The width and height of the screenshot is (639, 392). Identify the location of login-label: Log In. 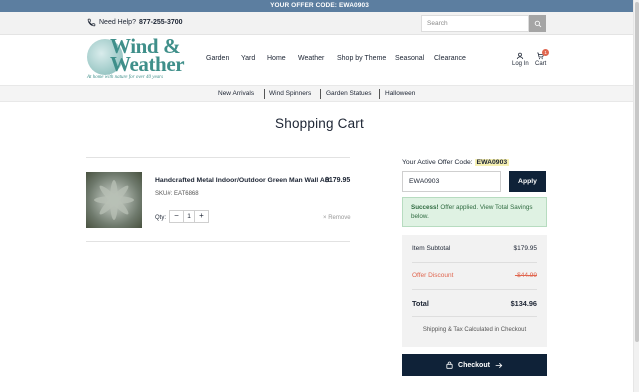
(520, 64).